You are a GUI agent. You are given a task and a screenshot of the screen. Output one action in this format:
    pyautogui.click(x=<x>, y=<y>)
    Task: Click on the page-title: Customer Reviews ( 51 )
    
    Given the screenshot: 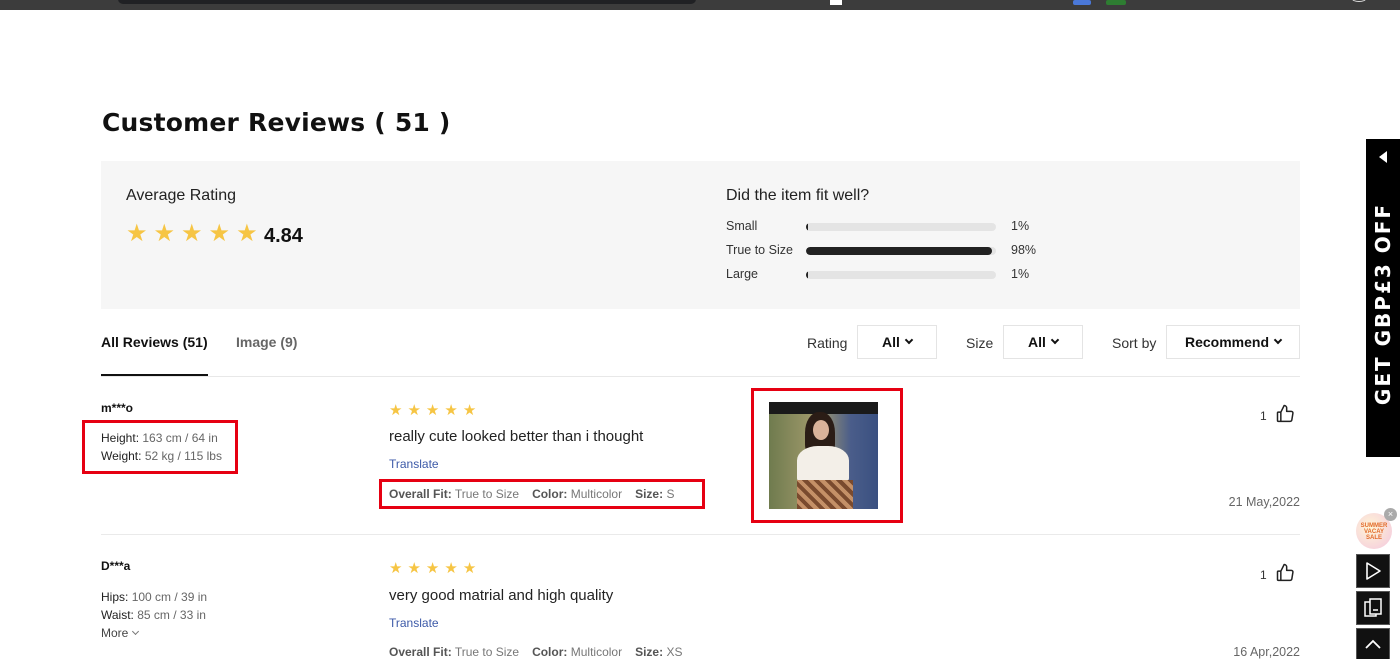 What is the action you would take?
    pyautogui.click(x=276, y=122)
    